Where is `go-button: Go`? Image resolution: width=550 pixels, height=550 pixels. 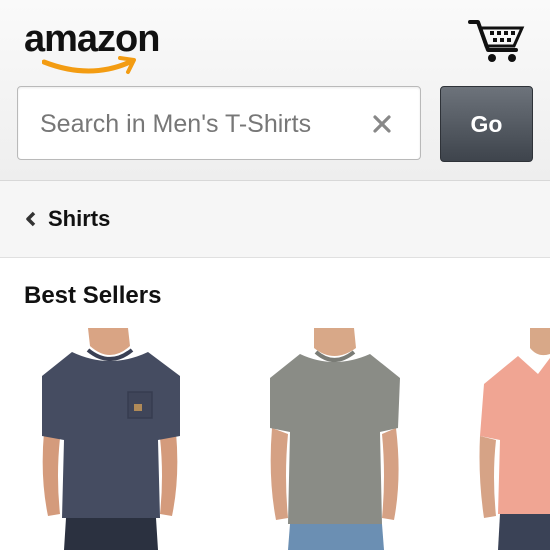
go-button: Go is located at coordinates (486, 124).